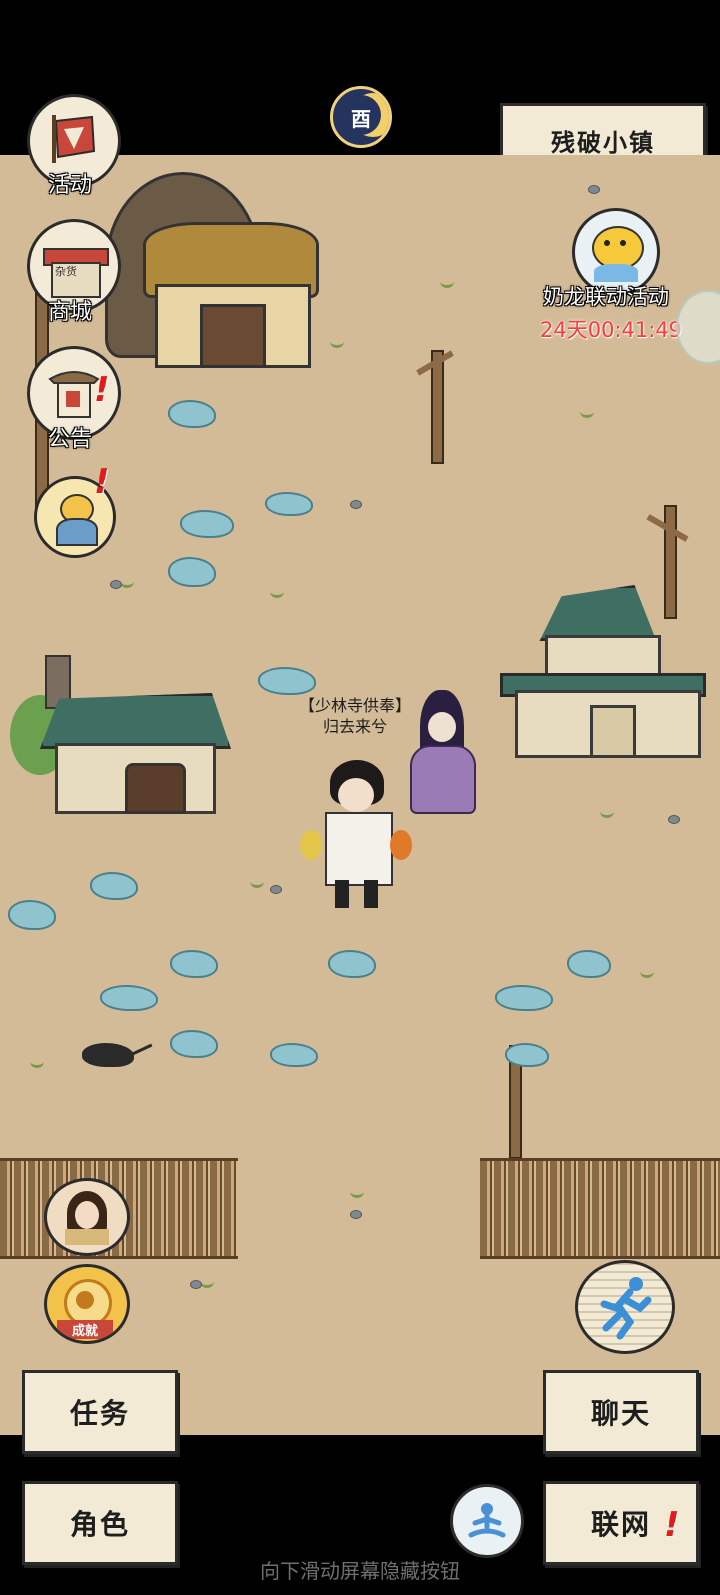  What do you see at coordinates (672, 1525) in the screenshot?
I see `network-alert-icon: !` at bounding box center [672, 1525].